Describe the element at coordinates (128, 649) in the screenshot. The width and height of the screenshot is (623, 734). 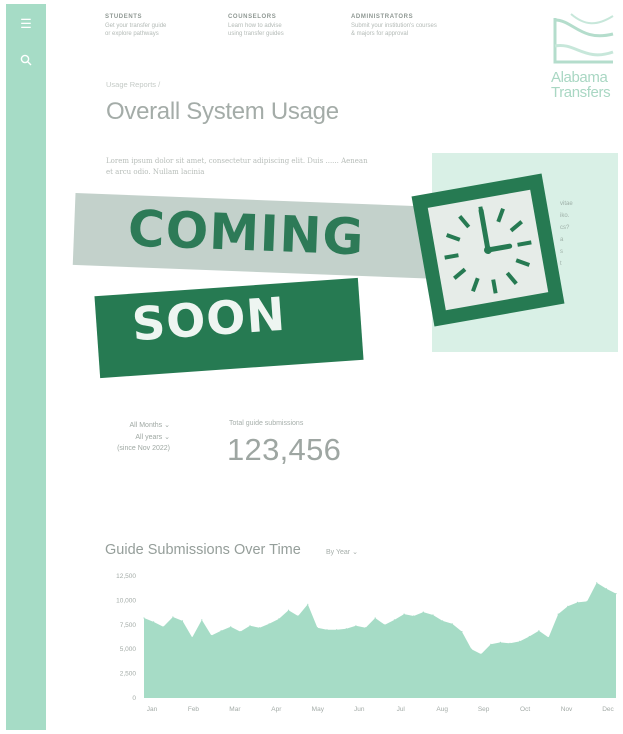
I see `y-tick-label: 5,000` at that location.